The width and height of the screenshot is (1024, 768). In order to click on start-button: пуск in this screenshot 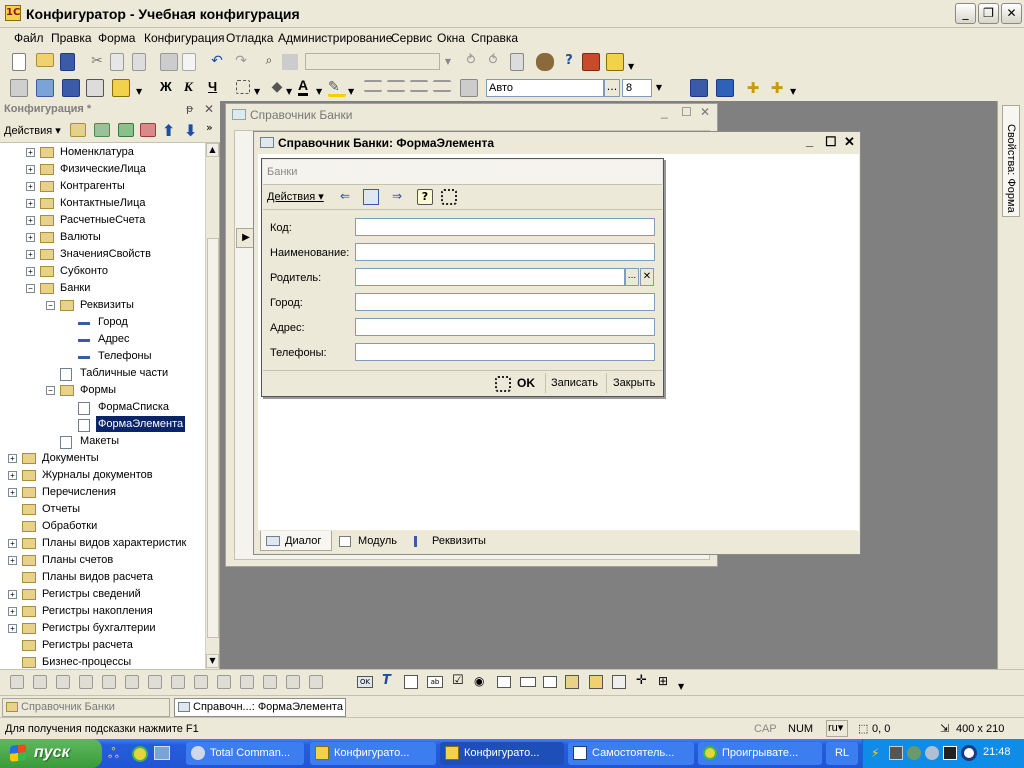, I will do `click(51, 753)`.